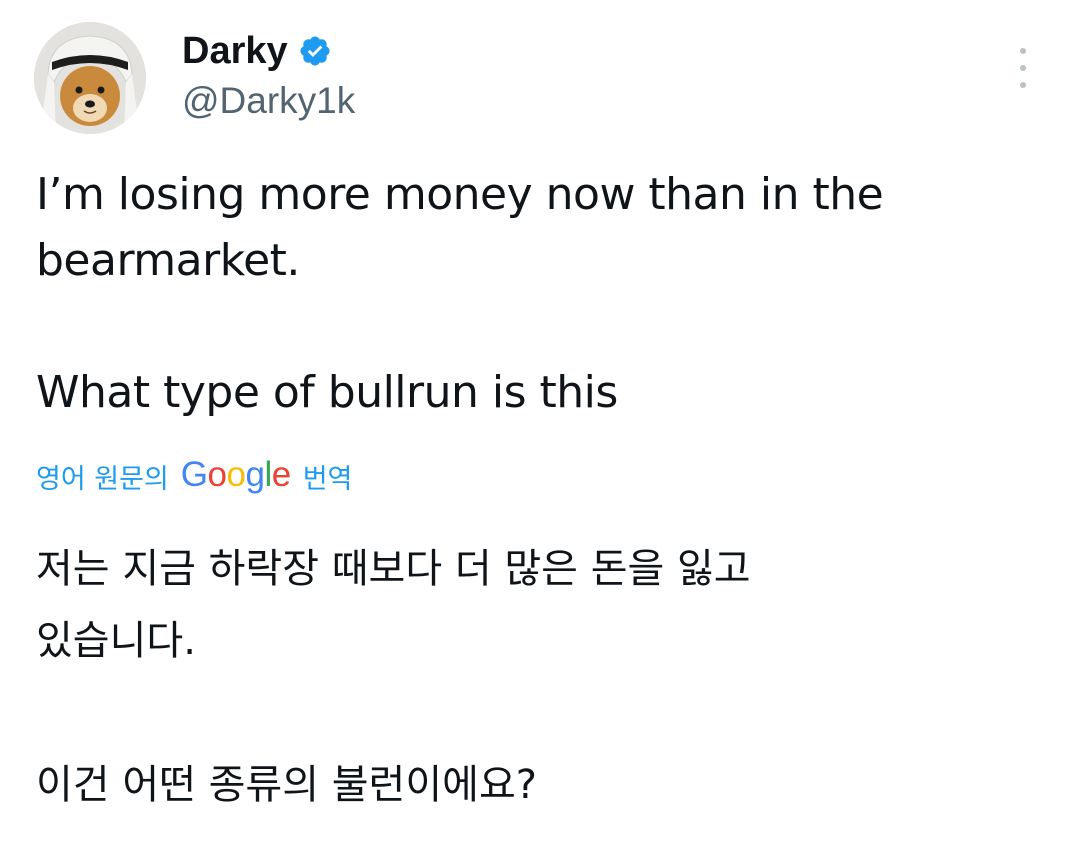 Image resolution: width=1080 pixels, height=841 pixels. I want to click on translation-attribution: 영어 원문의 Google 번역, so click(194, 476).